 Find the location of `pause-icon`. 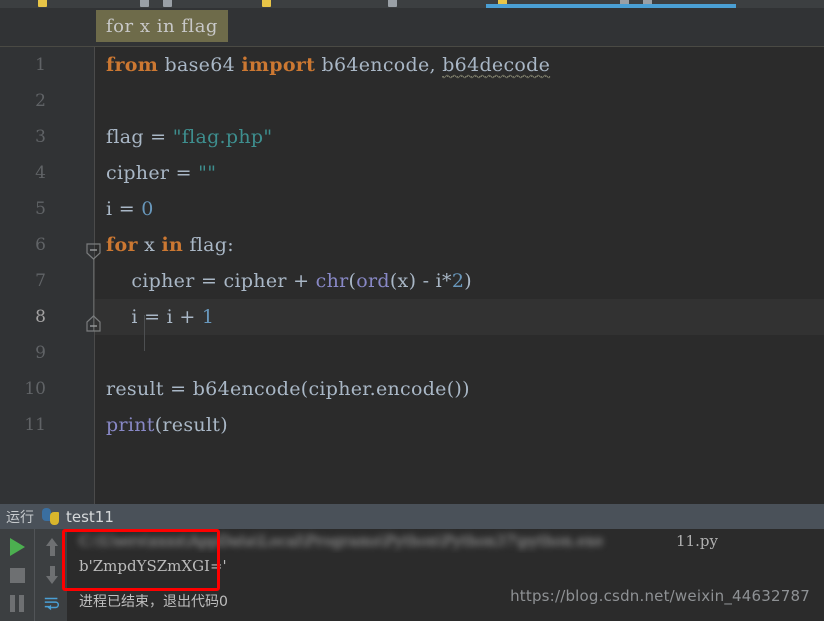

pause-icon is located at coordinates (17, 603).